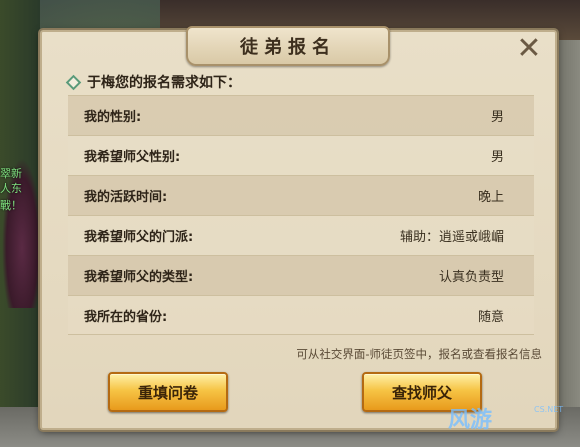  I want to click on refill-questionnaire-button: 重填问卷, so click(168, 392).